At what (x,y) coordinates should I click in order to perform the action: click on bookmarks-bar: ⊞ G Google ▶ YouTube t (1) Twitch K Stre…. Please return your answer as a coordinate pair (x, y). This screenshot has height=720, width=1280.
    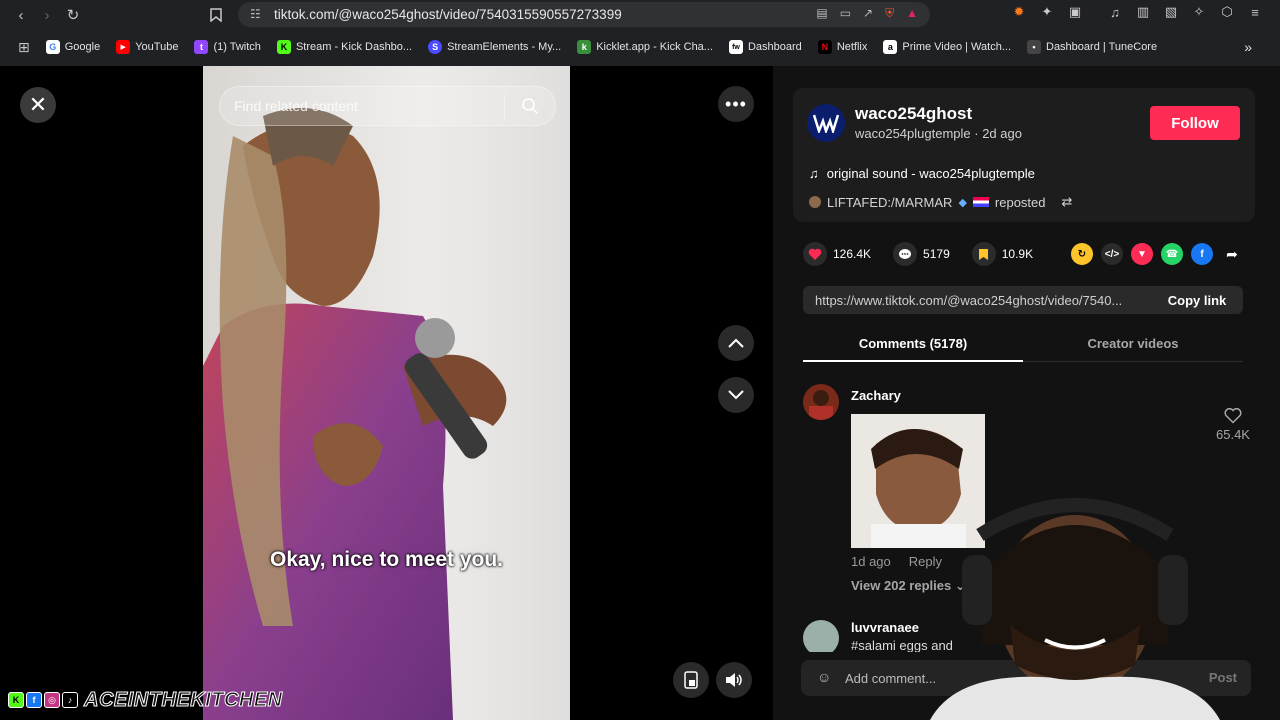
    Looking at the image, I should click on (640, 47).